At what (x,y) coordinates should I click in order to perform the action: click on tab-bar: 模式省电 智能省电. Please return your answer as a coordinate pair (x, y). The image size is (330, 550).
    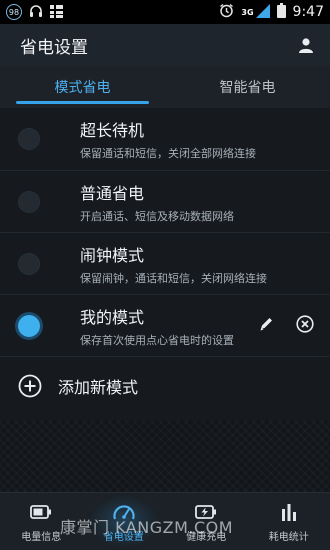
    Looking at the image, I should click on (165, 87).